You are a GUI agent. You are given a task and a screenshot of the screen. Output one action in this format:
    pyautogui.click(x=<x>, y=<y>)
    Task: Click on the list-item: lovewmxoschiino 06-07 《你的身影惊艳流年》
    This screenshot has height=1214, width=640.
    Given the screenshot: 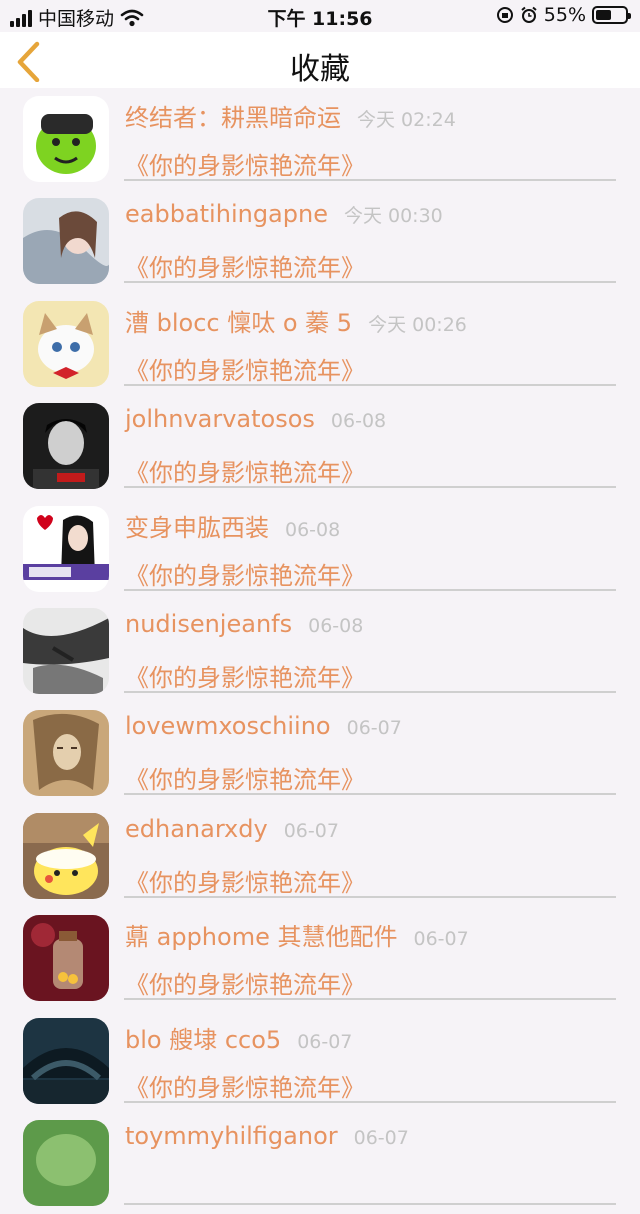 What is the action you would take?
    pyautogui.click(x=320, y=753)
    